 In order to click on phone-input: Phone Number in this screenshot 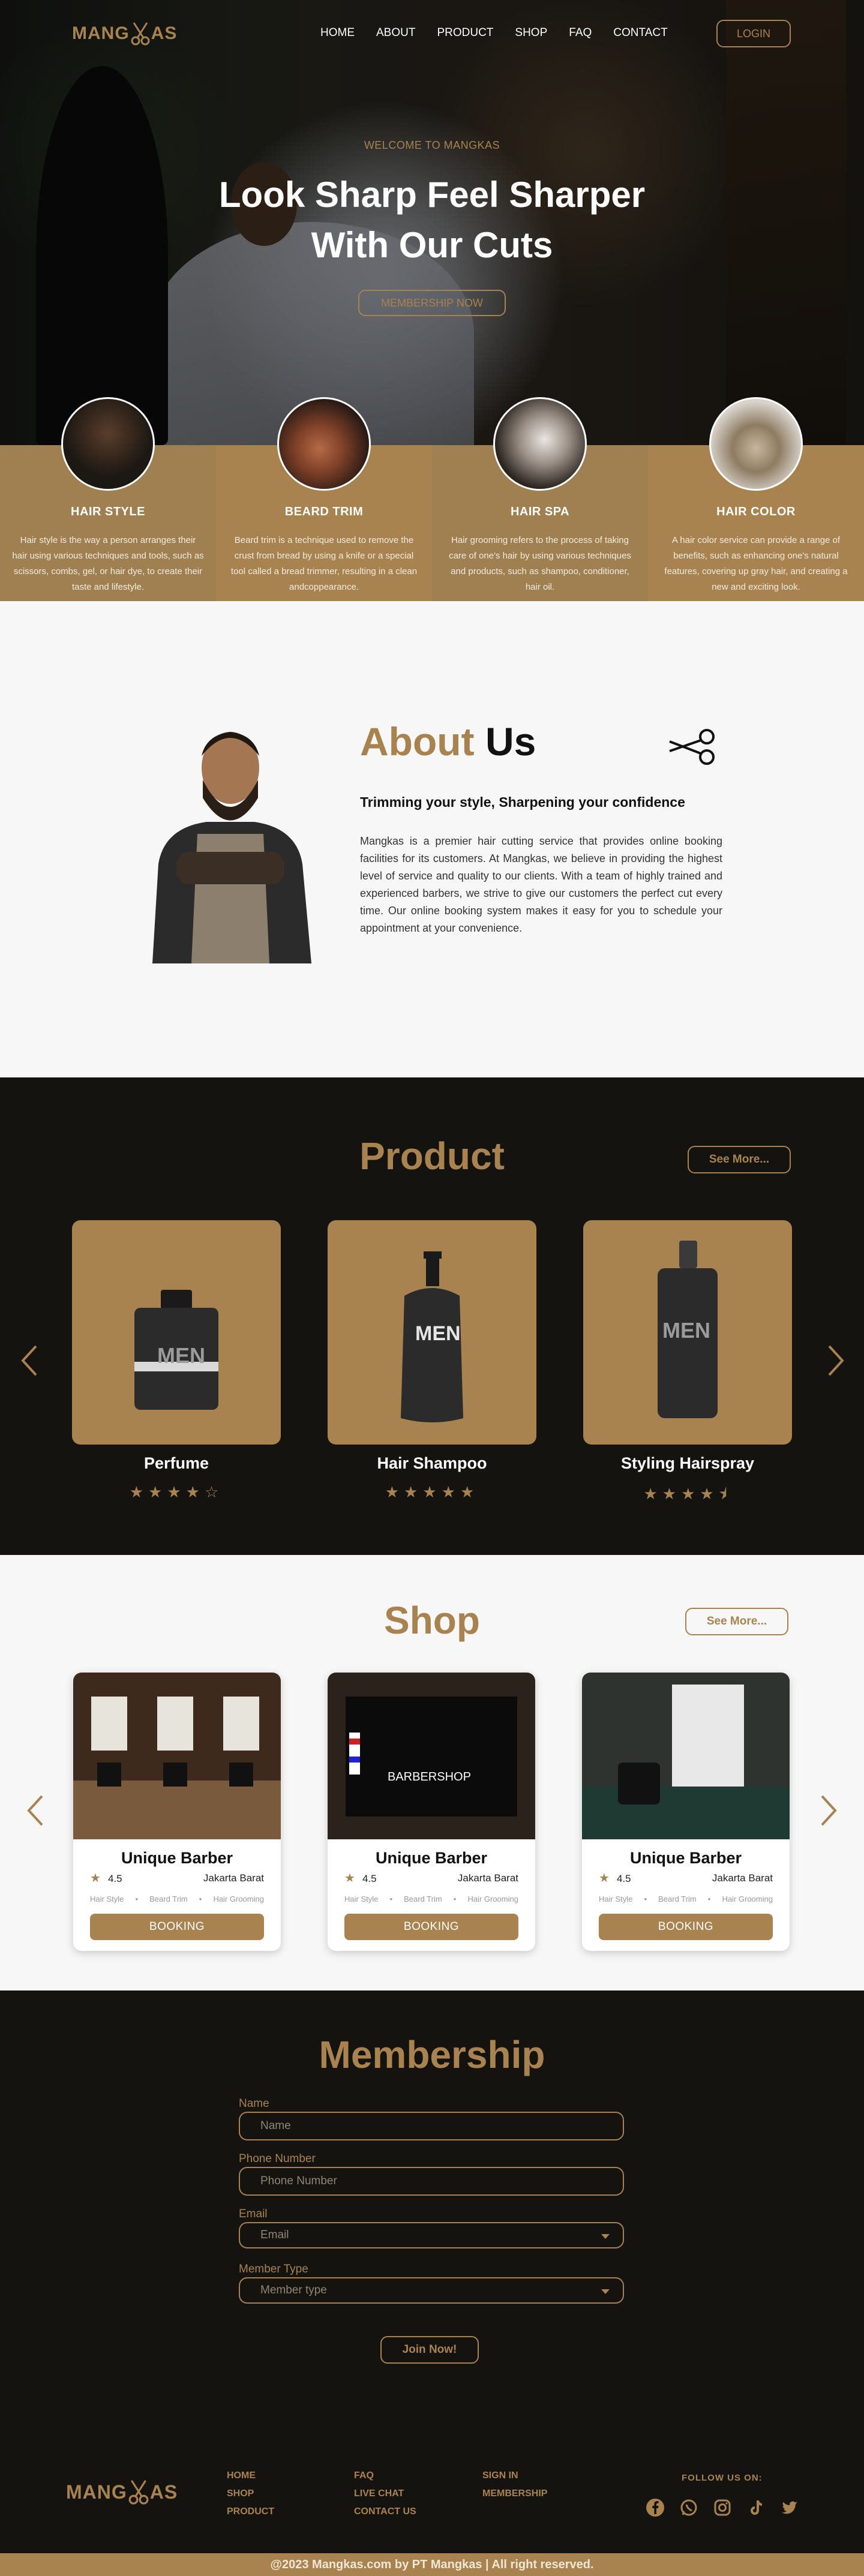, I will do `click(432, 2181)`.